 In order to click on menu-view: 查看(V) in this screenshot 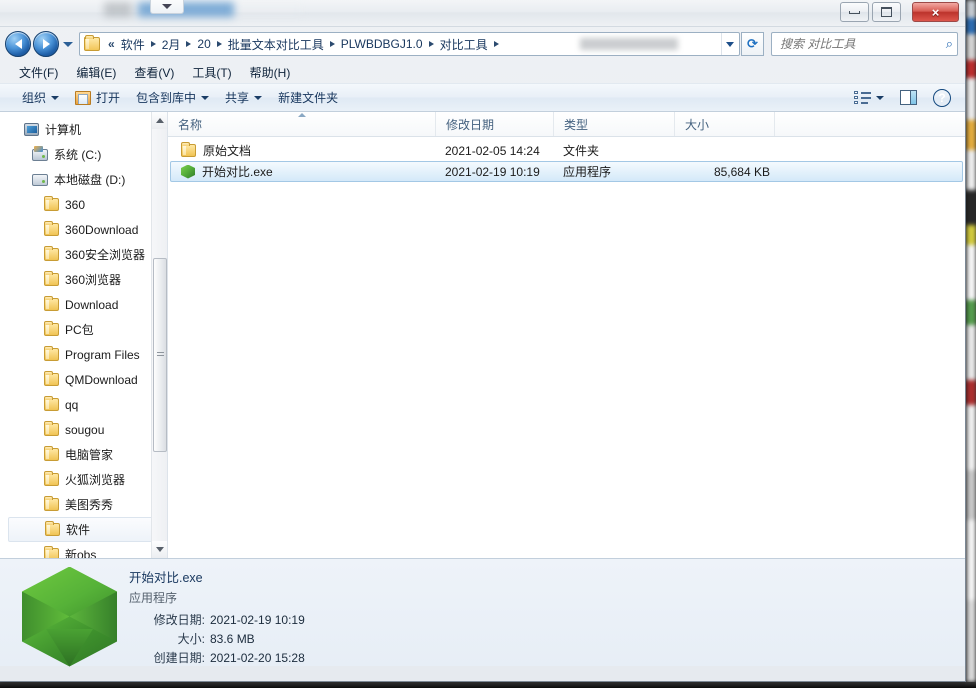, I will do `click(154, 72)`.